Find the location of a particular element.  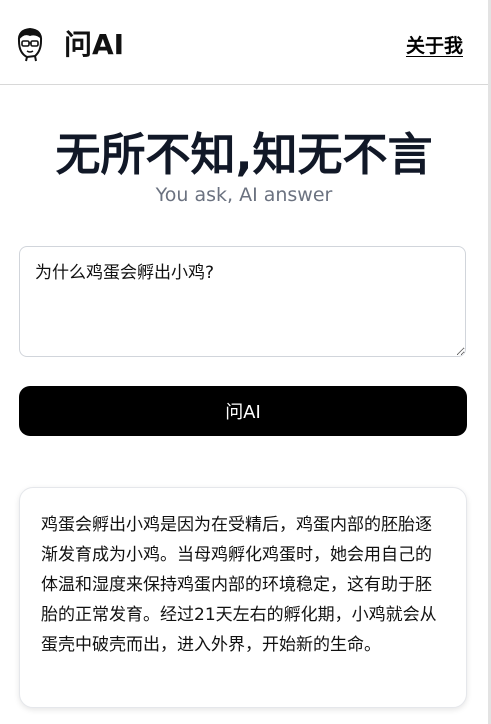

hero-title: 无所不知,知无不言 is located at coordinates (244, 154).